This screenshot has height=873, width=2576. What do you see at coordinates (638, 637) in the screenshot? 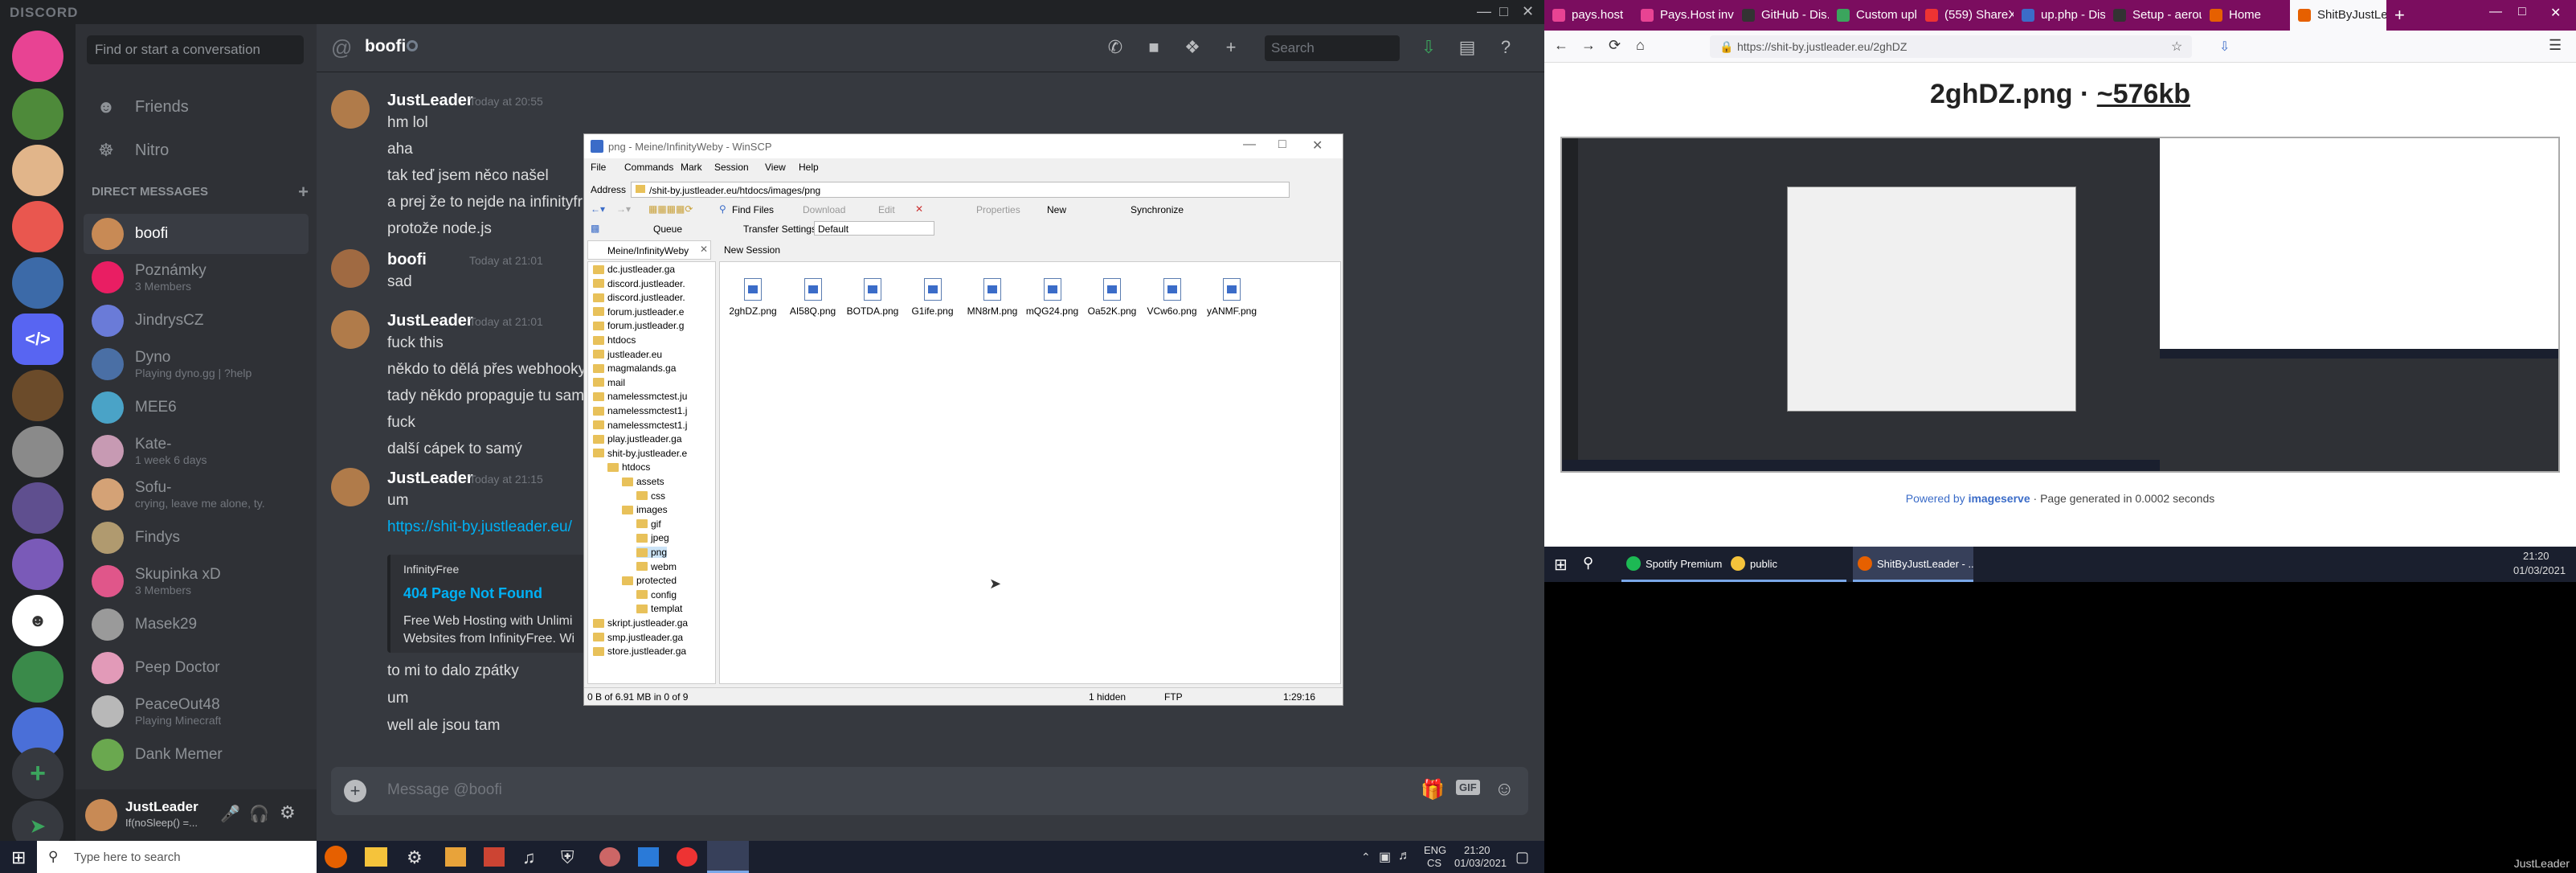
I see `tree-folder: smp.justleader.ga` at bounding box center [638, 637].